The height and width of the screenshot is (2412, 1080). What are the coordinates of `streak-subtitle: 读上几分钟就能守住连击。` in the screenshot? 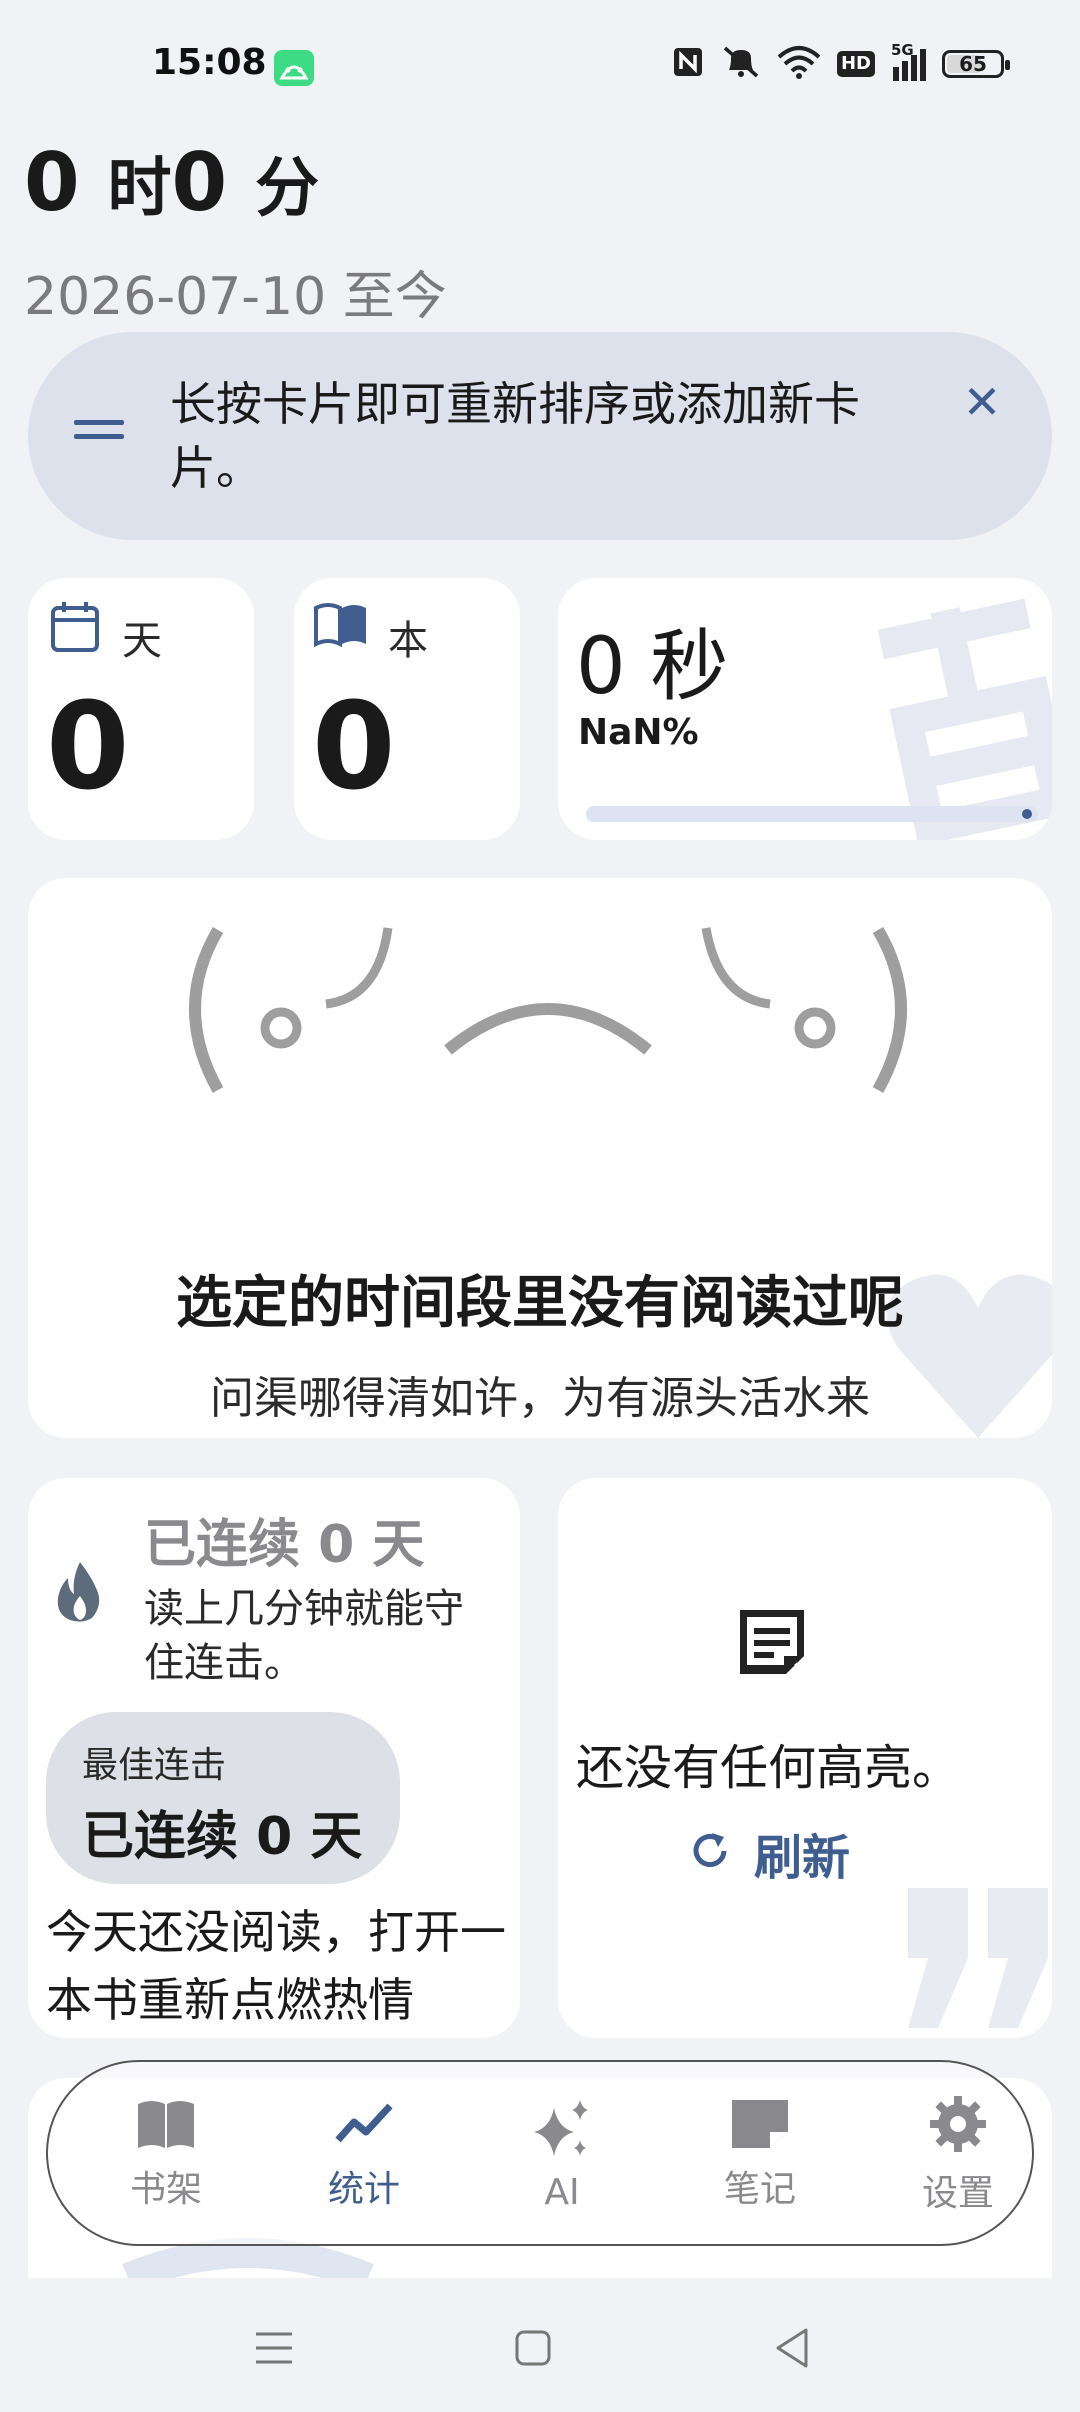 It's located at (304, 1636).